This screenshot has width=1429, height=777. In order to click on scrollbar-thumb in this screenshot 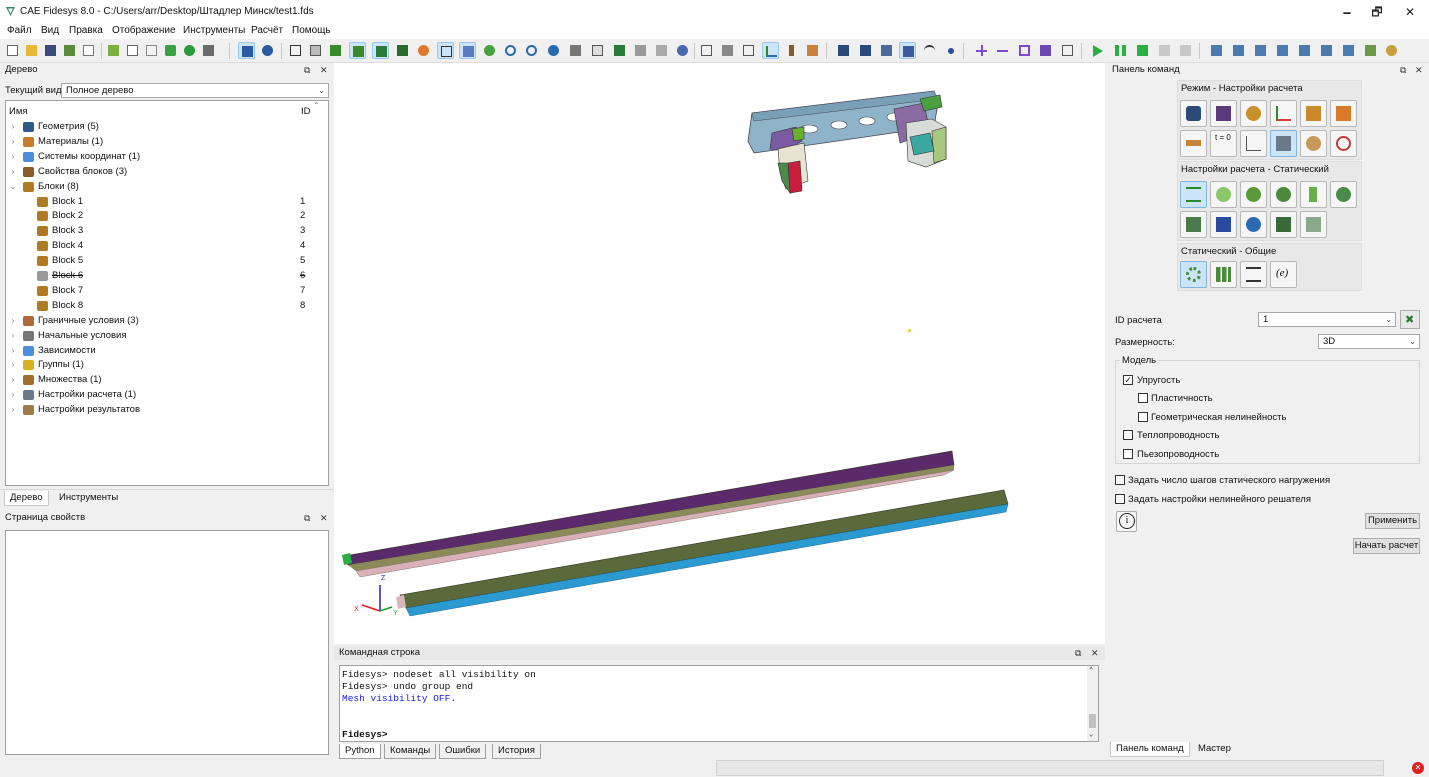, I will do `click(1092, 721)`.